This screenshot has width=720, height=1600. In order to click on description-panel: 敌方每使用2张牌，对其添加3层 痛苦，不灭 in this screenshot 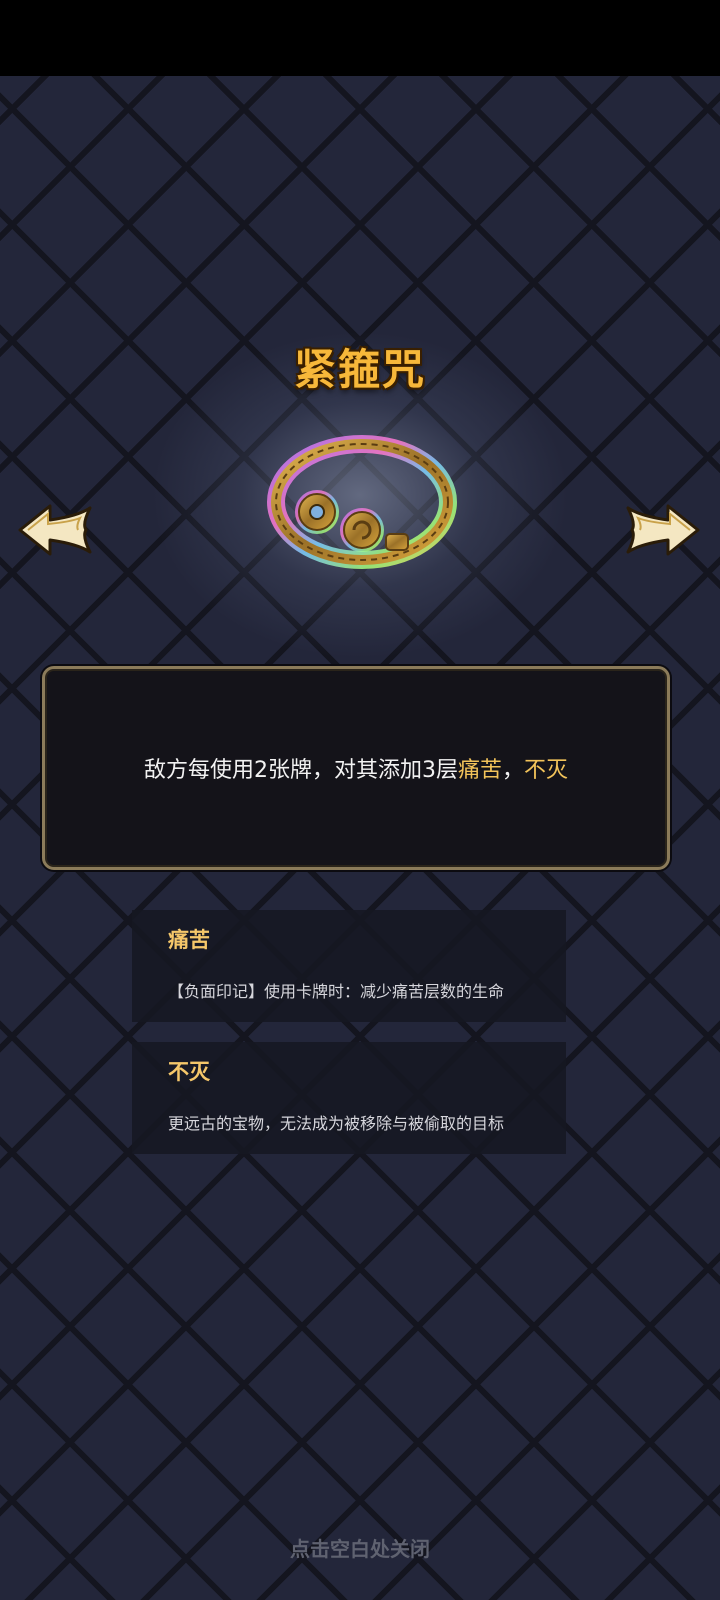, I will do `click(356, 768)`.